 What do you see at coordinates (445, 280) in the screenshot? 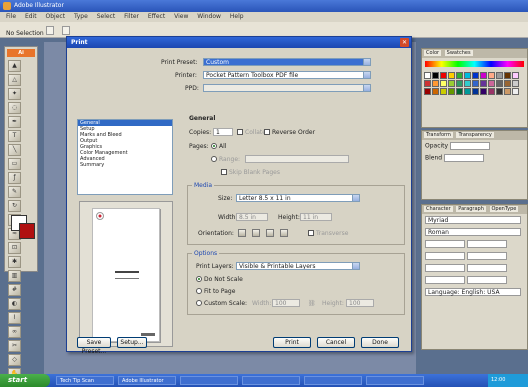
I see `baseline-shift-field` at bounding box center [445, 280].